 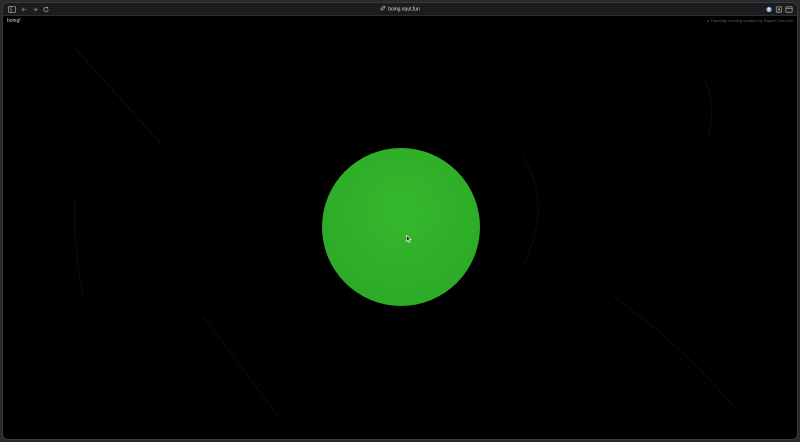 What do you see at coordinates (779, 9) in the screenshot?
I see `extensions-icon` at bounding box center [779, 9].